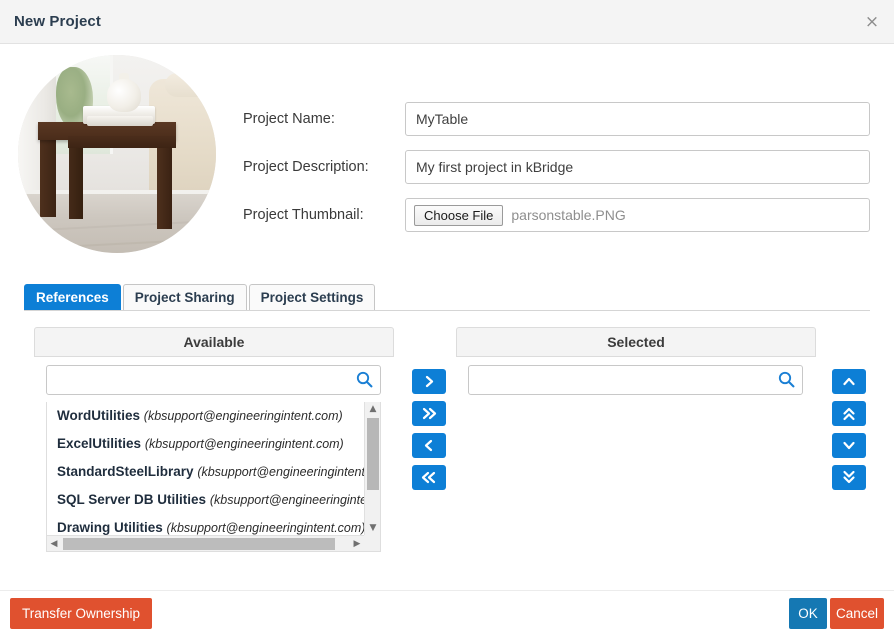 The height and width of the screenshot is (638, 894). I want to click on horizontal-scroll-thumb, so click(199, 544).